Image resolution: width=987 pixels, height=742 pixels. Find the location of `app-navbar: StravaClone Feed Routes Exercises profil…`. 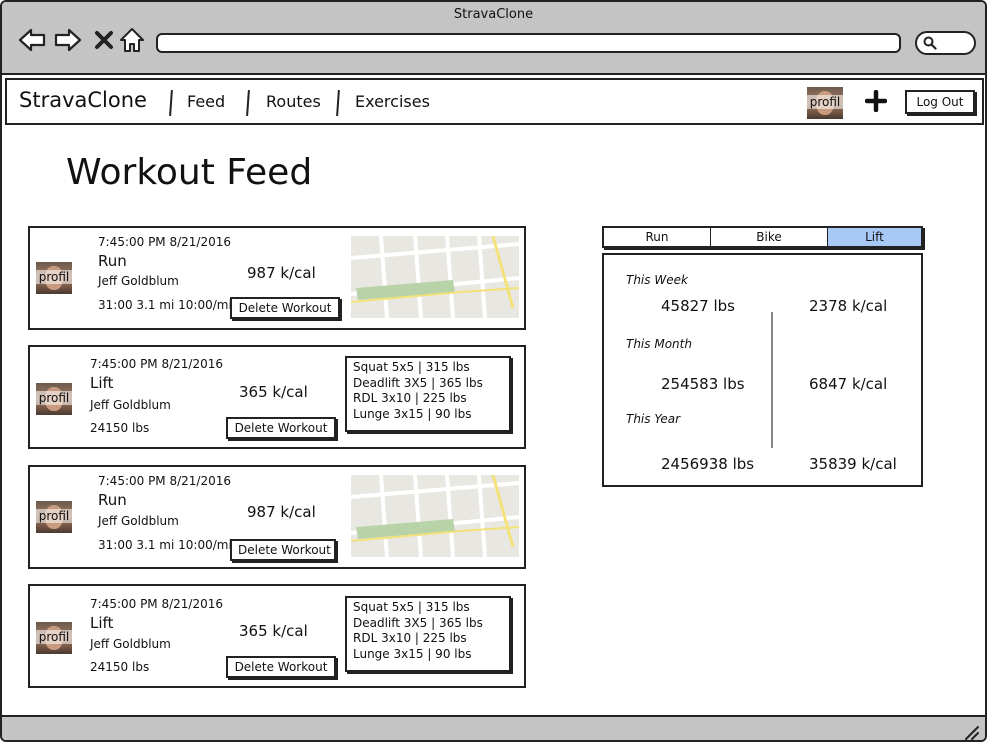

app-navbar: StravaClone Feed Routes Exercises profil… is located at coordinates (494, 101).